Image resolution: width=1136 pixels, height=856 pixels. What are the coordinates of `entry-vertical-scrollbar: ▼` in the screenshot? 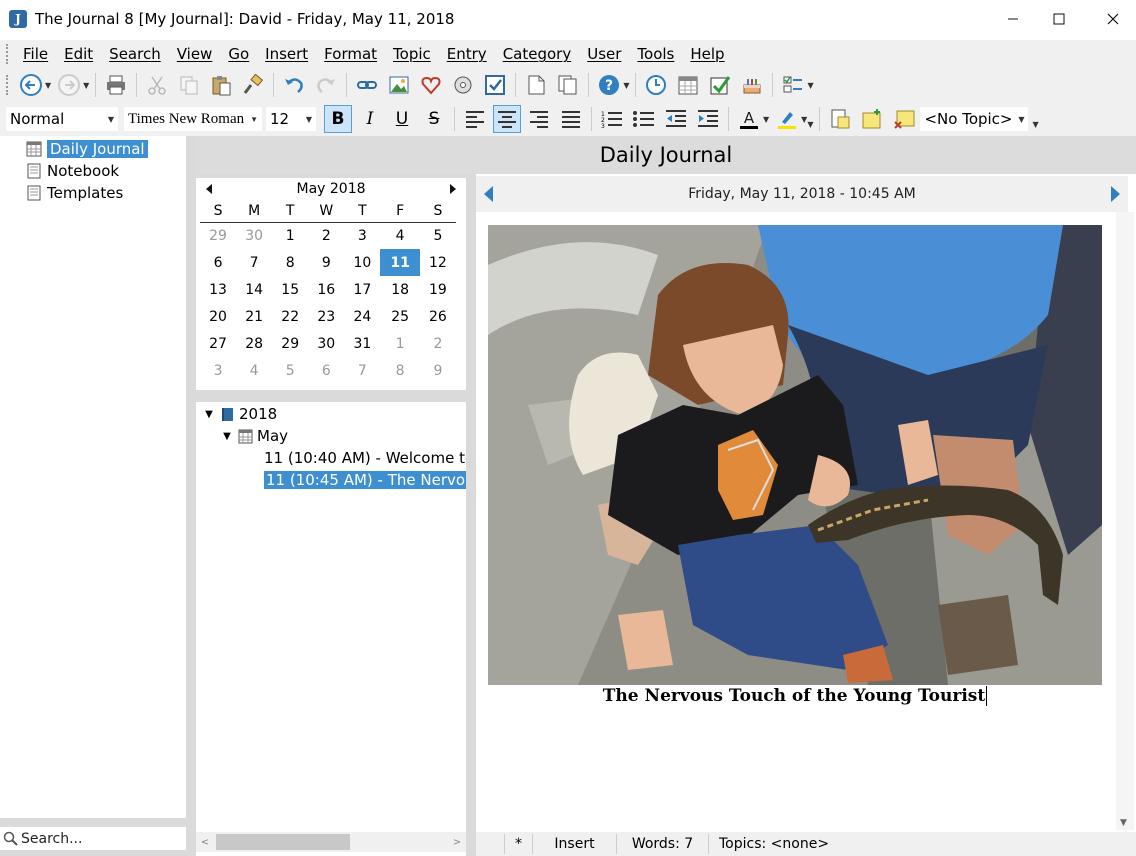 It's located at (1125, 521).